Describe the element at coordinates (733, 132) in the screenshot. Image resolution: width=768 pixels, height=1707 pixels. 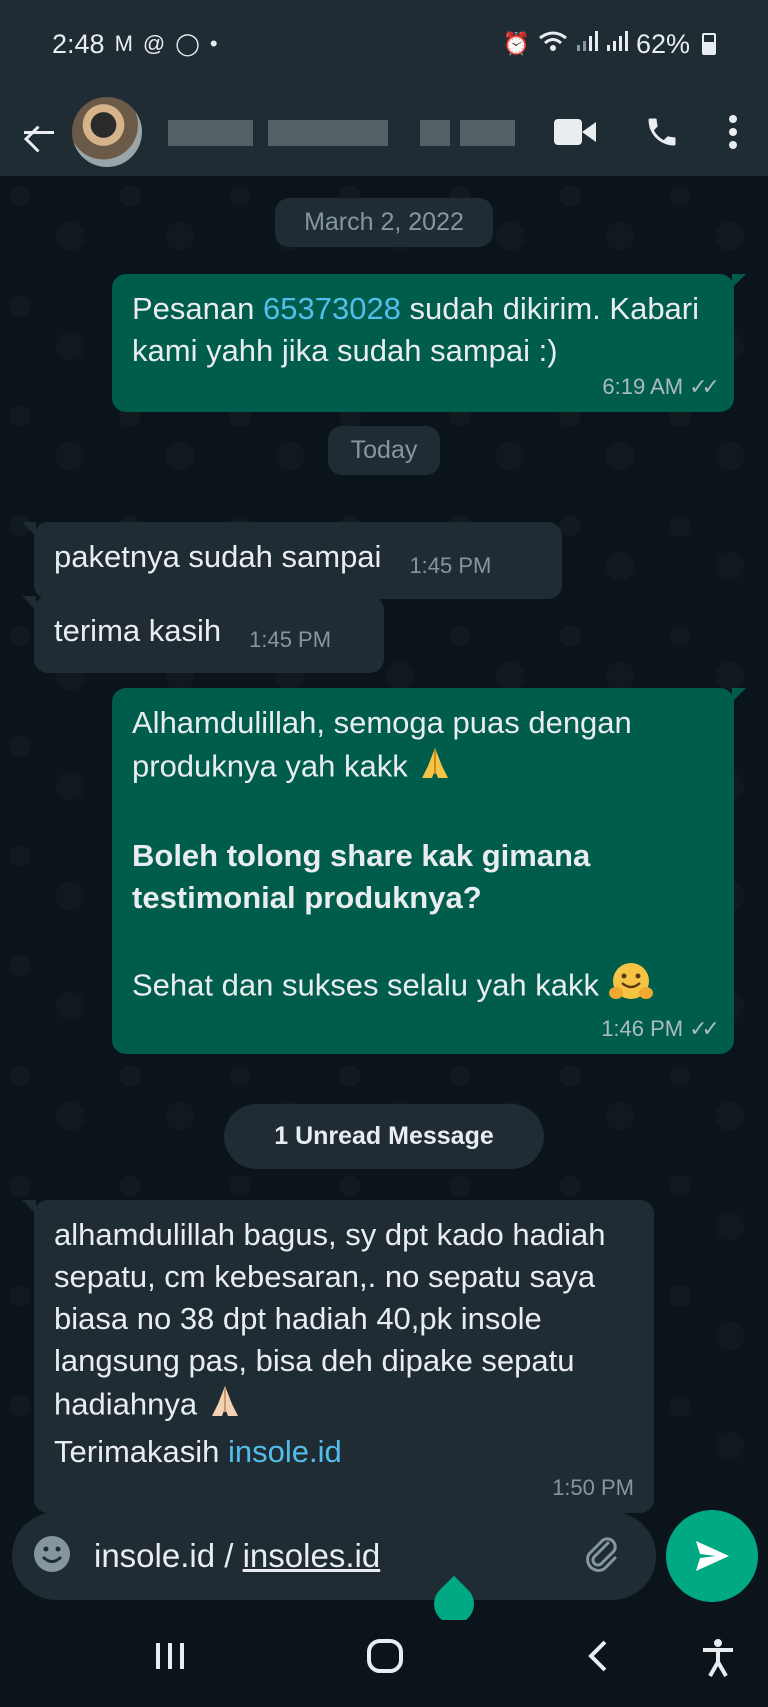
I see `more-vert-icon` at that location.